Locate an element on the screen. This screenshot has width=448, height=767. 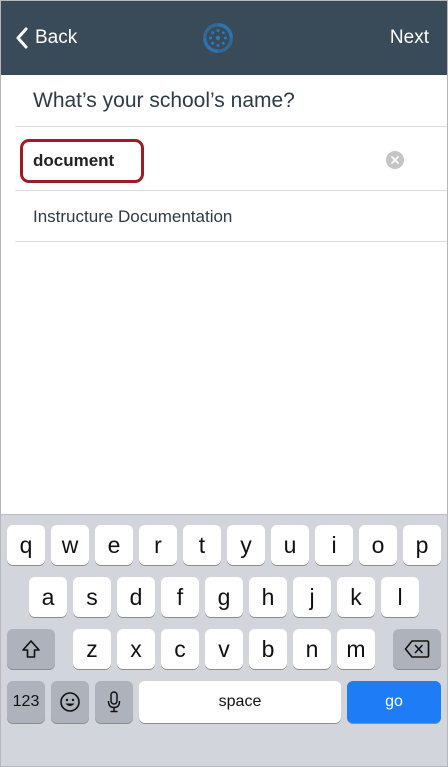
school-result-item: Instructure Documentation is located at coordinates (224, 216).